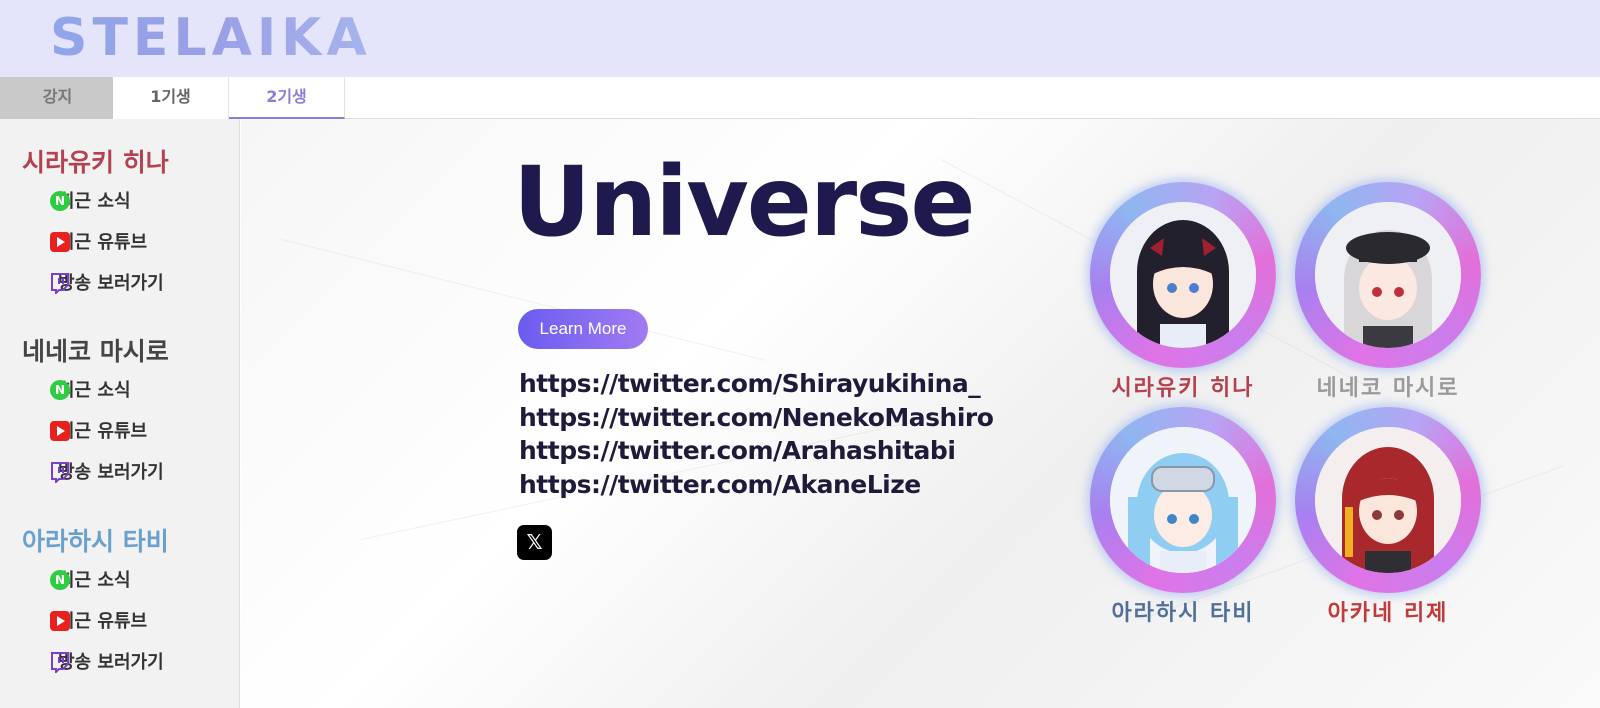 The width and height of the screenshot is (1600, 708). I want to click on member-name: 네네코 마시로, so click(95, 351).